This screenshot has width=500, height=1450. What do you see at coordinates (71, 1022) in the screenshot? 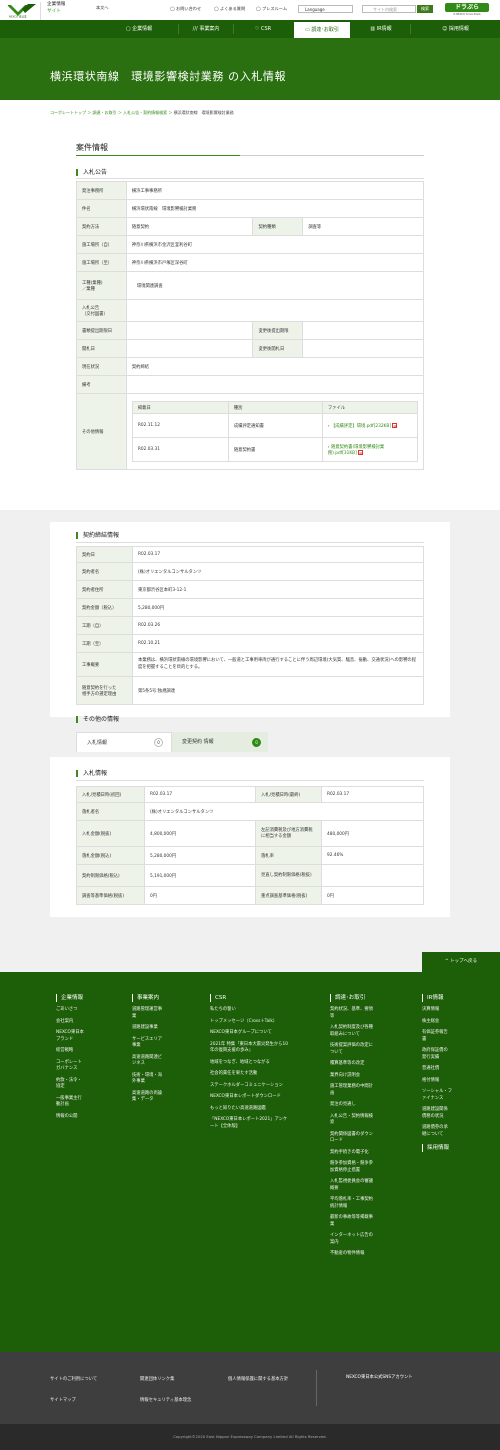
I see `footer-item-link: 会社案内` at bounding box center [71, 1022].